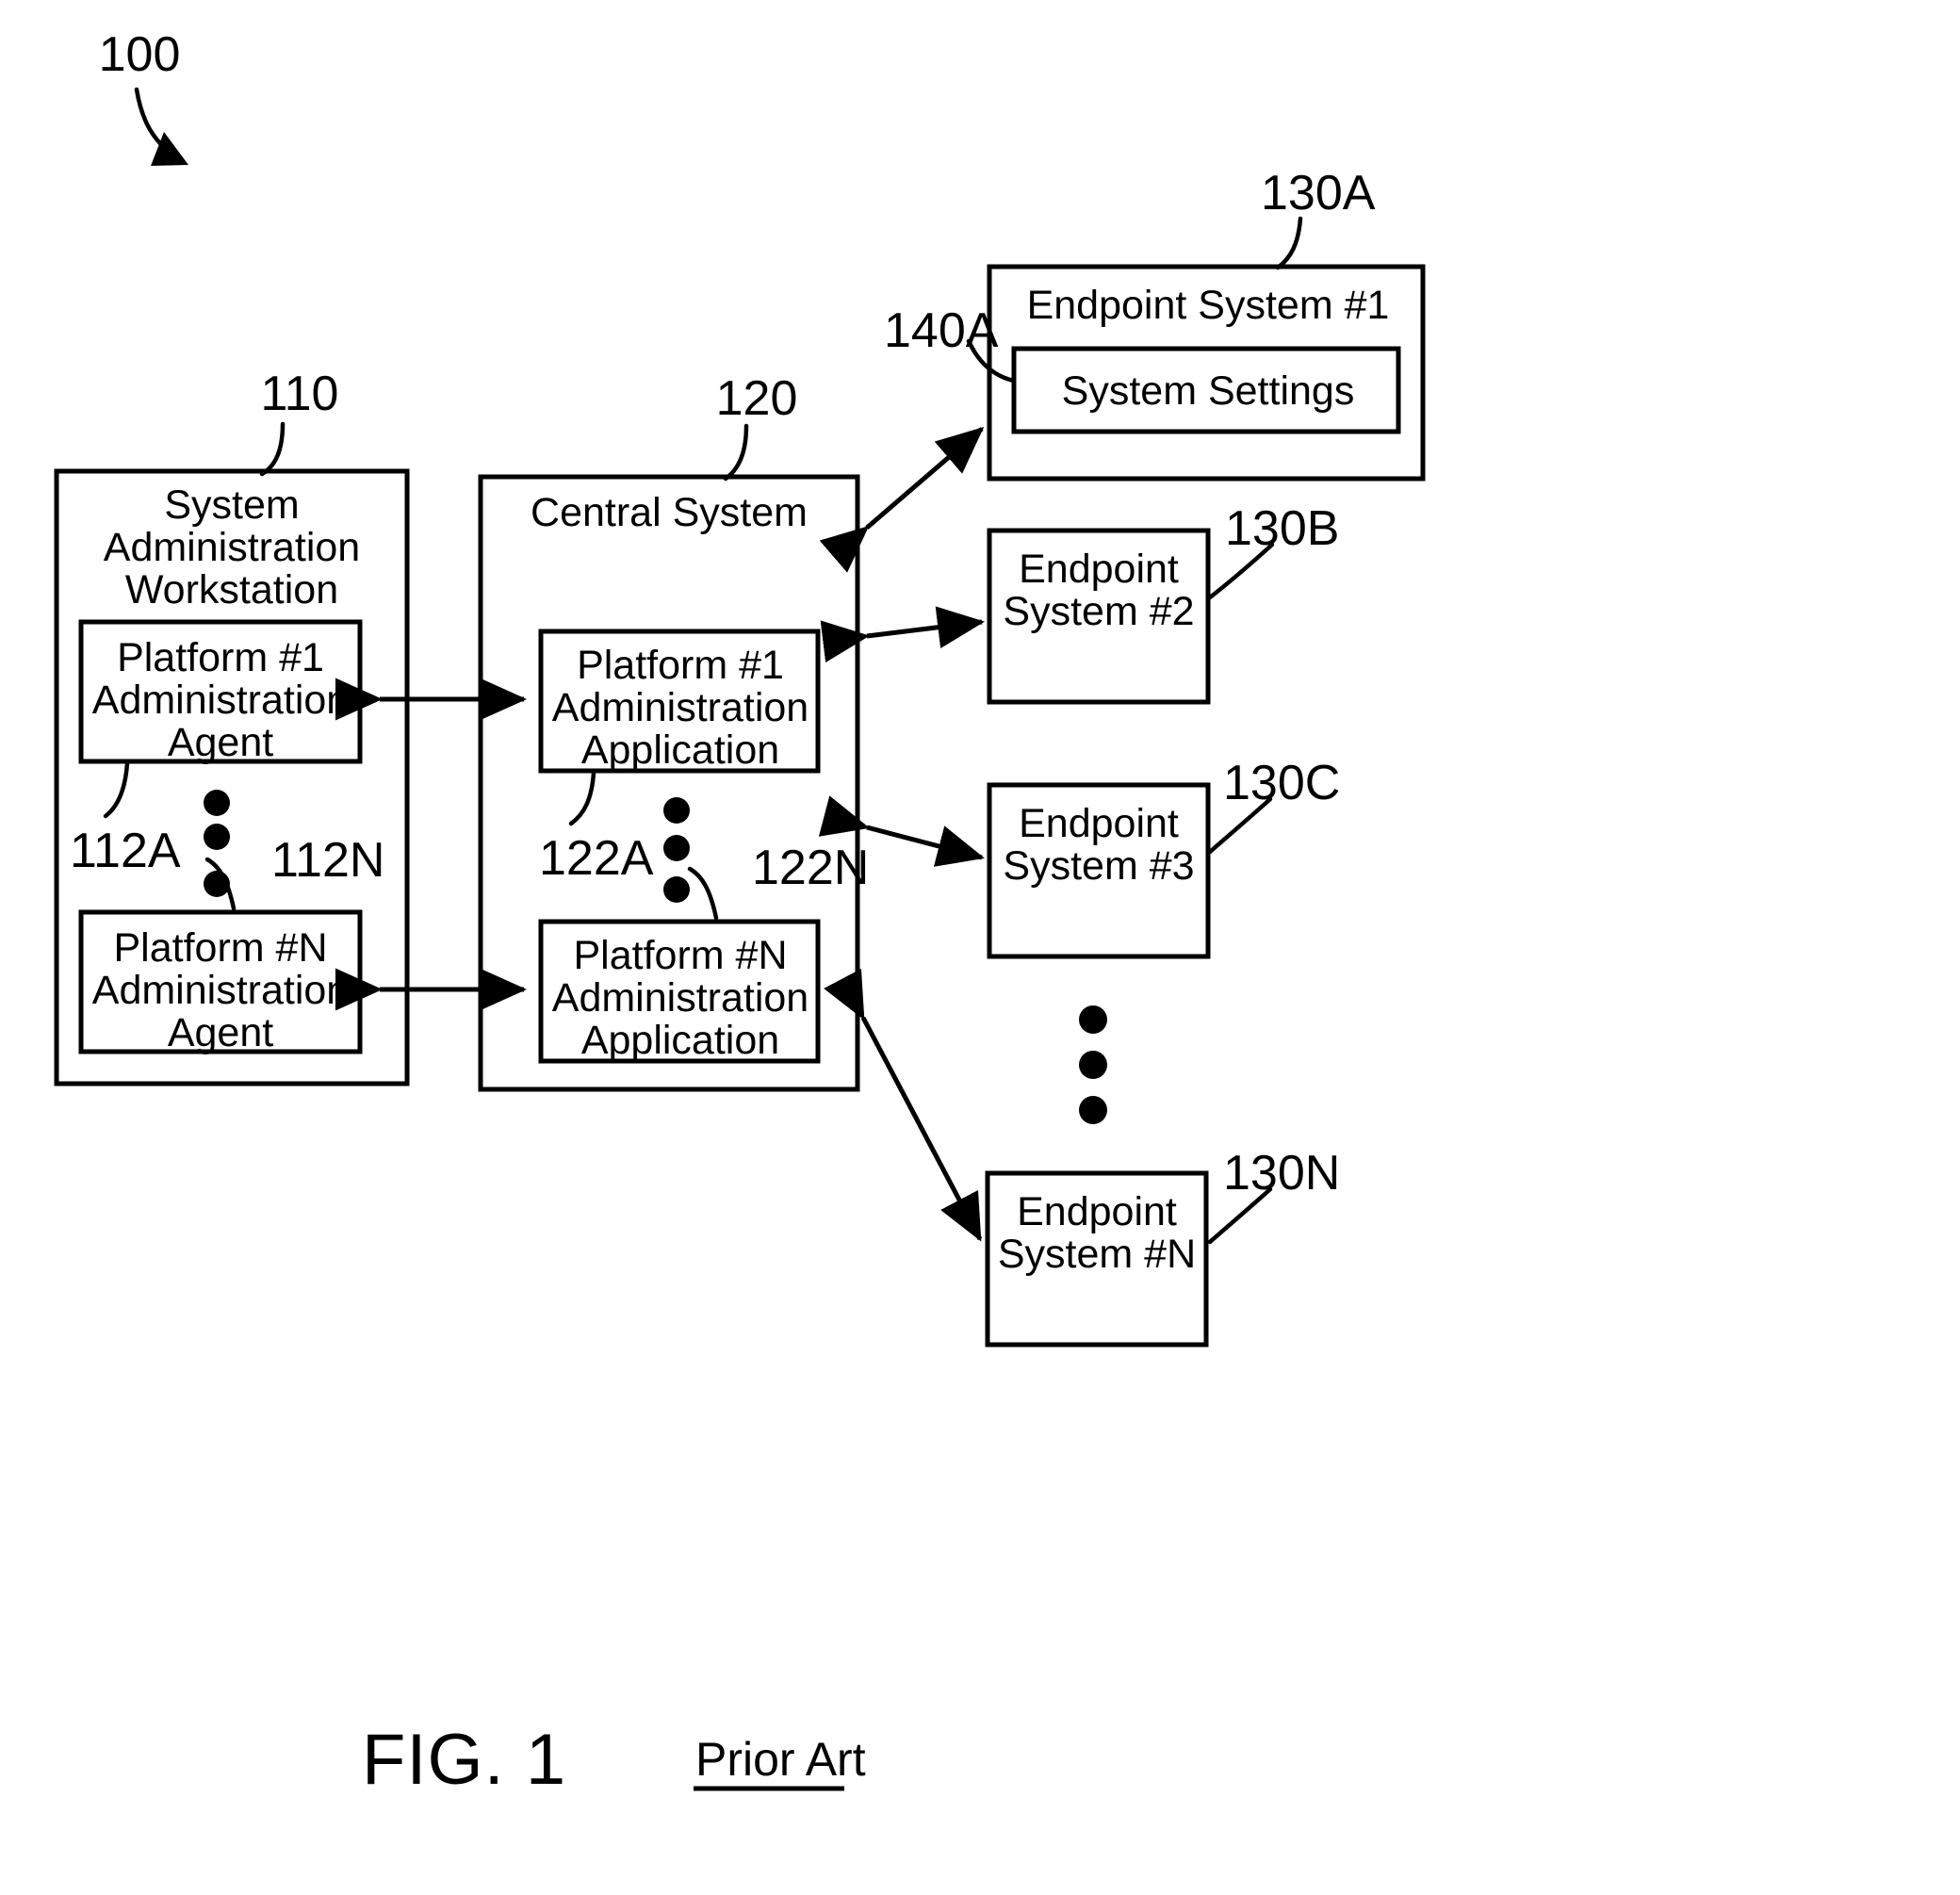  What do you see at coordinates (681, 666) in the screenshot?
I see `application-1-line-1: Platform #1` at bounding box center [681, 666].